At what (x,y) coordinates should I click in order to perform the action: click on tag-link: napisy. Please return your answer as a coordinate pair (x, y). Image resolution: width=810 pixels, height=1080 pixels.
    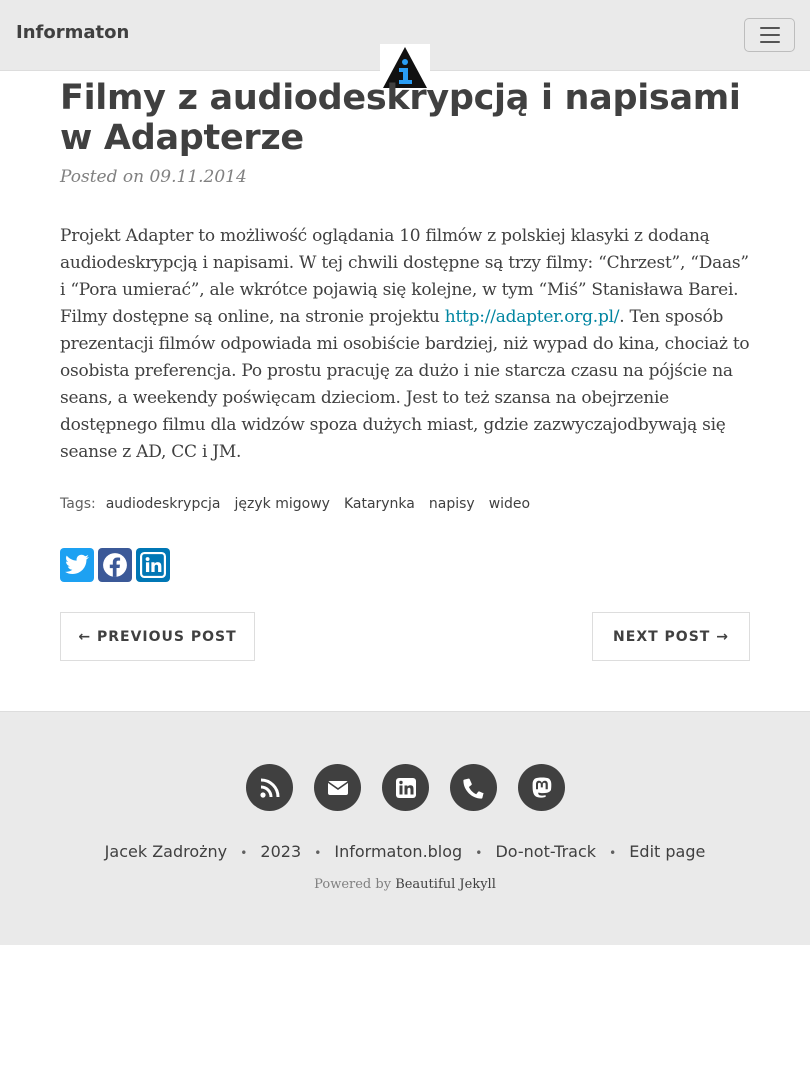
    Looking at the image, I should click on (452, 504).